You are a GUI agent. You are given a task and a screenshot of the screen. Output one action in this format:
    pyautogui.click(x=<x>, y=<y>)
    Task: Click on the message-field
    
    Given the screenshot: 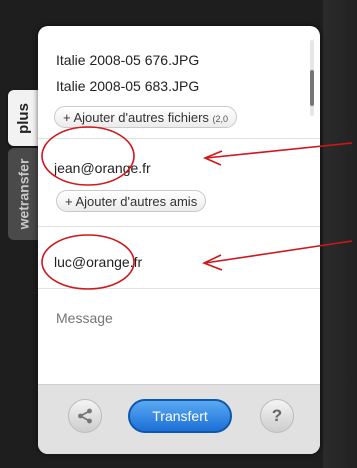 What is the action you would take?
    pyautogui.click(x=176, y=318)
    